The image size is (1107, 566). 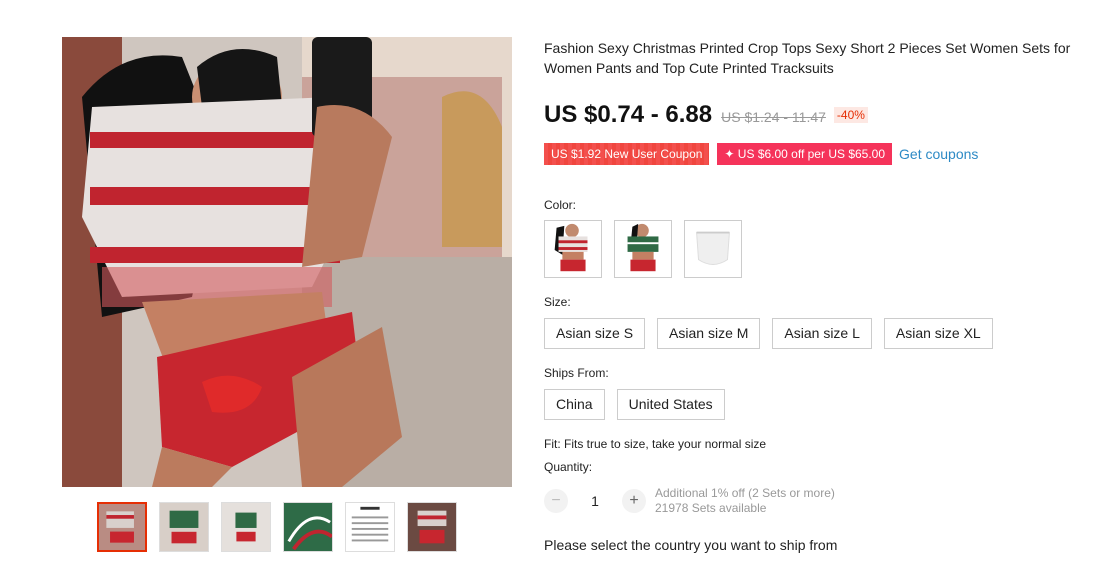 I want to click on color-options, so click(x=643, y=249).